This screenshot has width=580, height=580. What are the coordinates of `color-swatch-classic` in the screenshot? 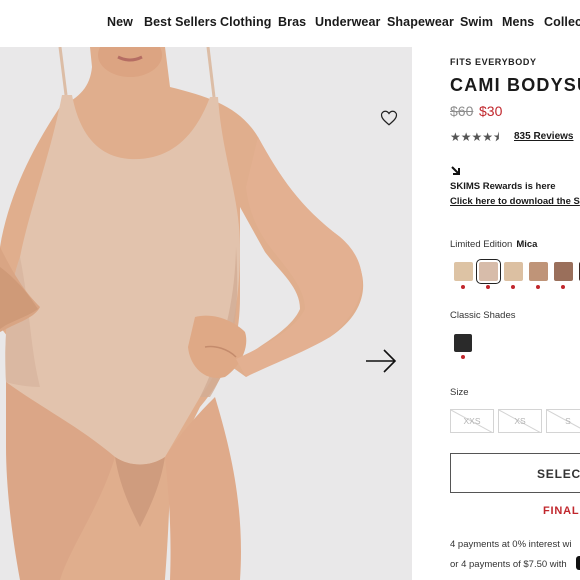 It's located at (463, 343).